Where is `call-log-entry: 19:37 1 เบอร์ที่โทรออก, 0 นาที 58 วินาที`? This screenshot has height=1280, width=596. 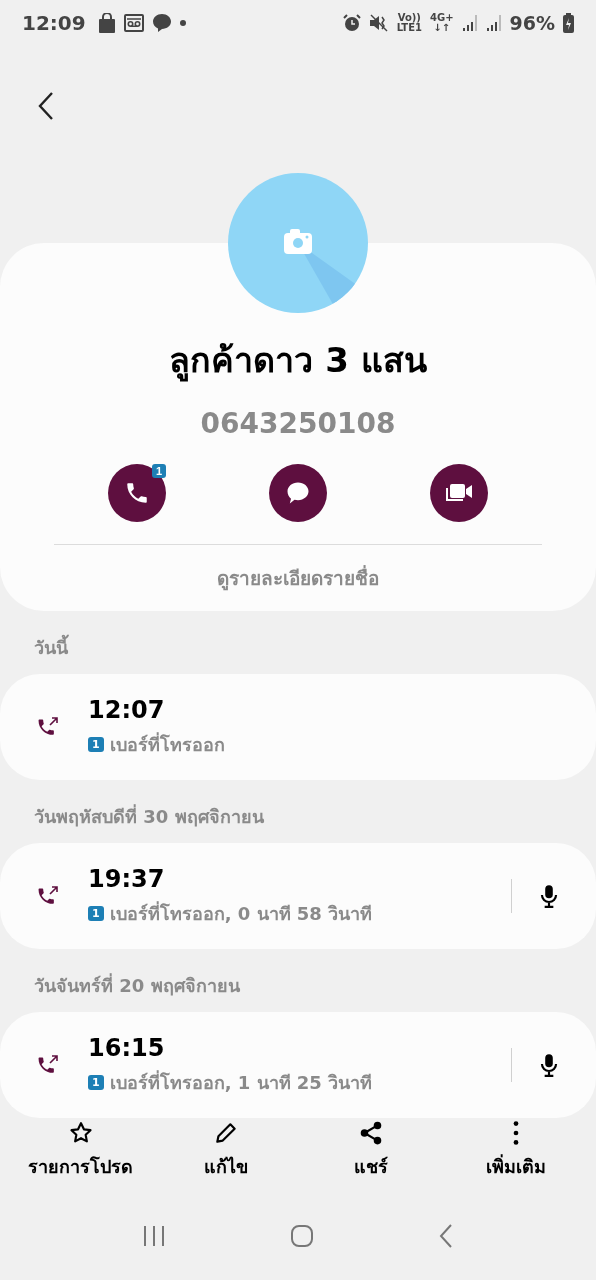 call-log-entry: 19:37 1 เบอร์ที่โทรออก, 0 นาที 58 วินาที is located at coordinates (298, 896).